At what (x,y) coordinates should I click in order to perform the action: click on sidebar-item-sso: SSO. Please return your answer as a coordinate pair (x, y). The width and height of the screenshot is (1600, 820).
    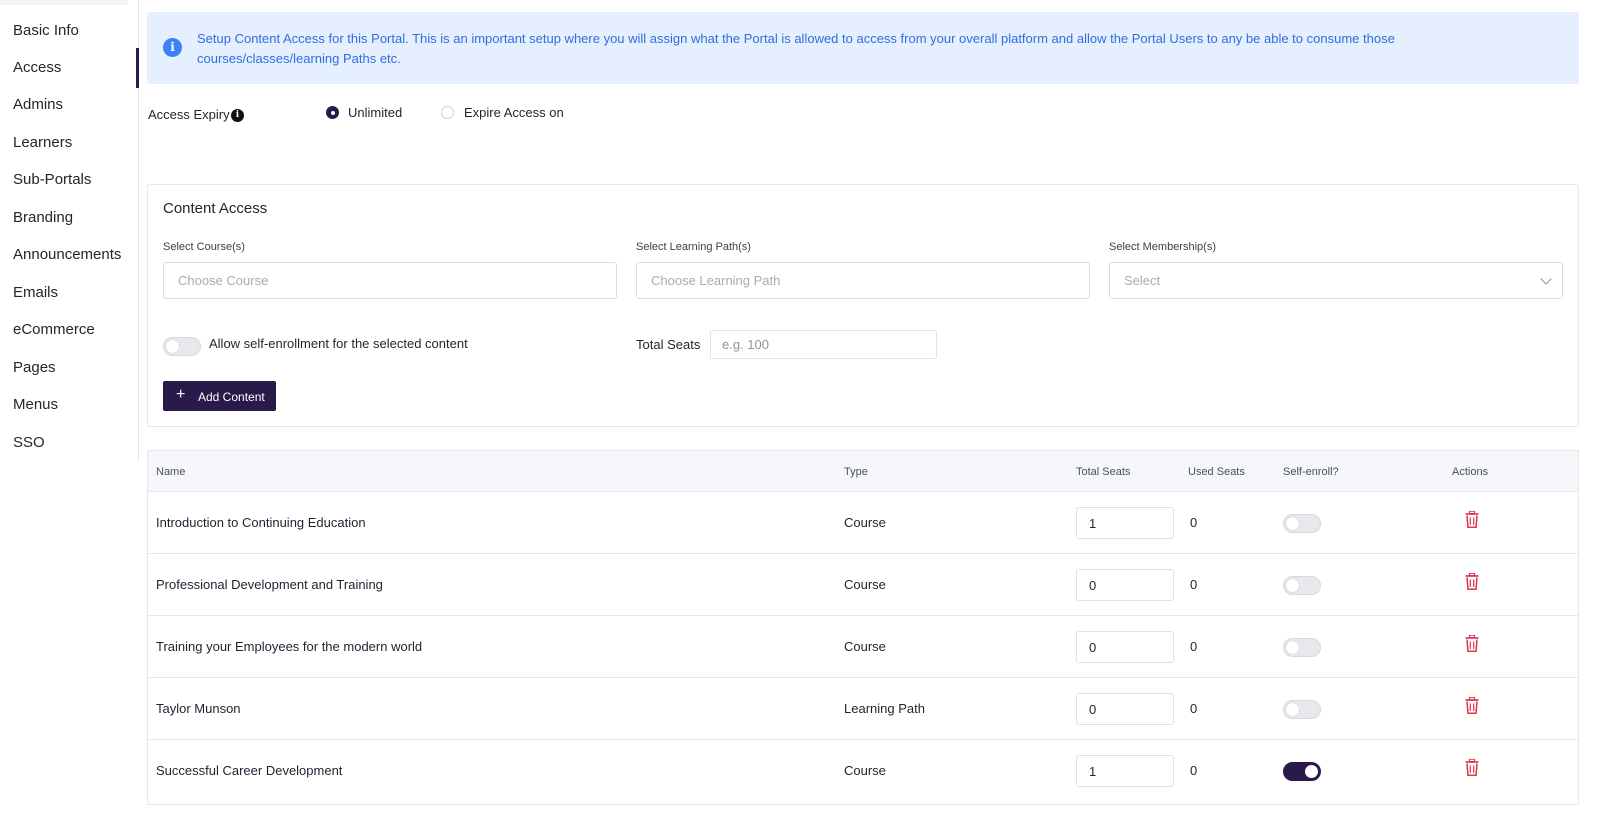
    Looking at the image, I should click on (29, 442).